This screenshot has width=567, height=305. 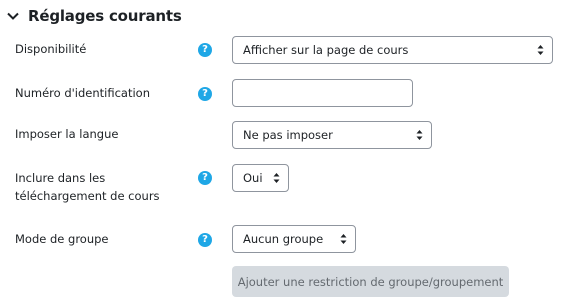 I want to click on download-select-value: Oui, so click(x=253, y=178).